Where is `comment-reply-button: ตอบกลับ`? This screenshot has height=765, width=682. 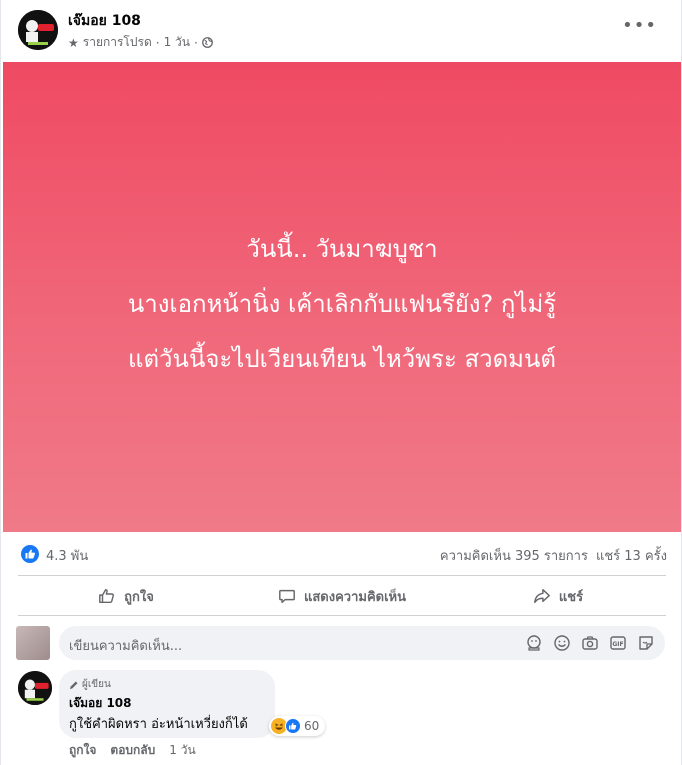
comment-reply-button: ตอบกลับ is located at coordinates (132, 750).